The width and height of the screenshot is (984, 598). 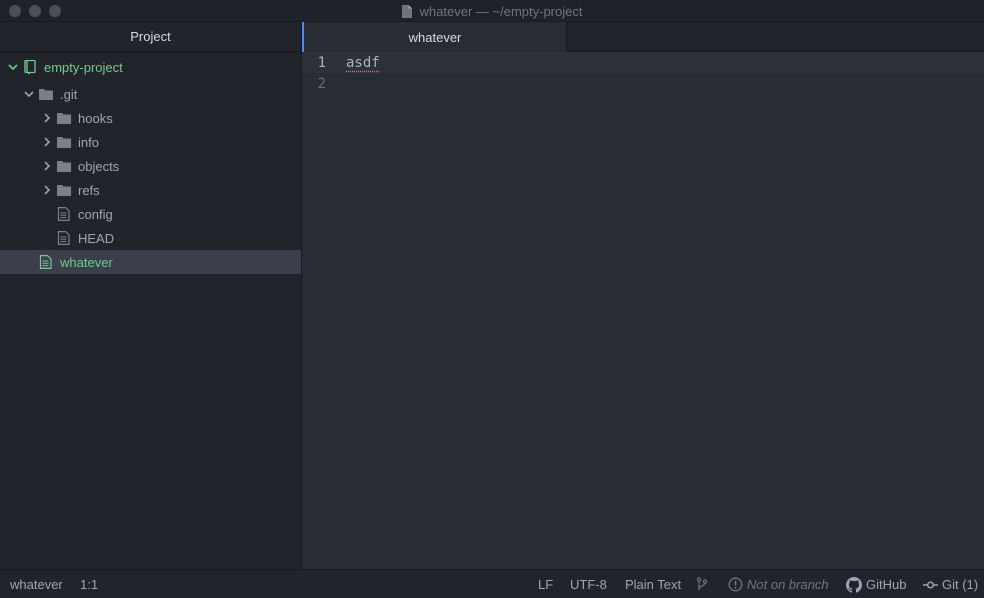 I want to click on title-bar: whatever — ~/empty-project, so click(x=492, y=11).